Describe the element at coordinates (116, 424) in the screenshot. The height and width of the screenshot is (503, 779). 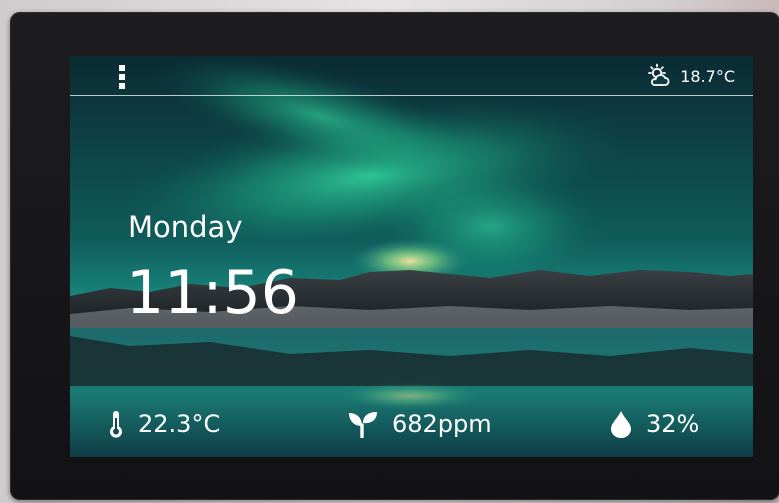
I see `thermometer-icon` at that location.